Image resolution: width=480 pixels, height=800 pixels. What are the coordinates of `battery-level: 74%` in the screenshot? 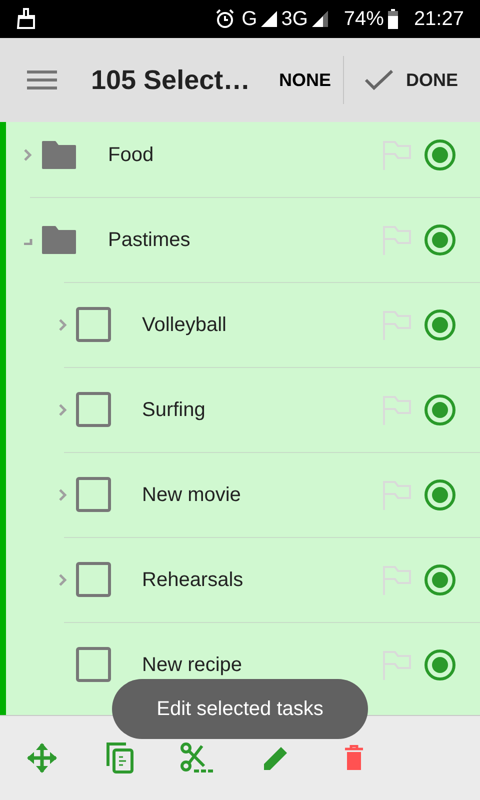 It's located at (364, 19).